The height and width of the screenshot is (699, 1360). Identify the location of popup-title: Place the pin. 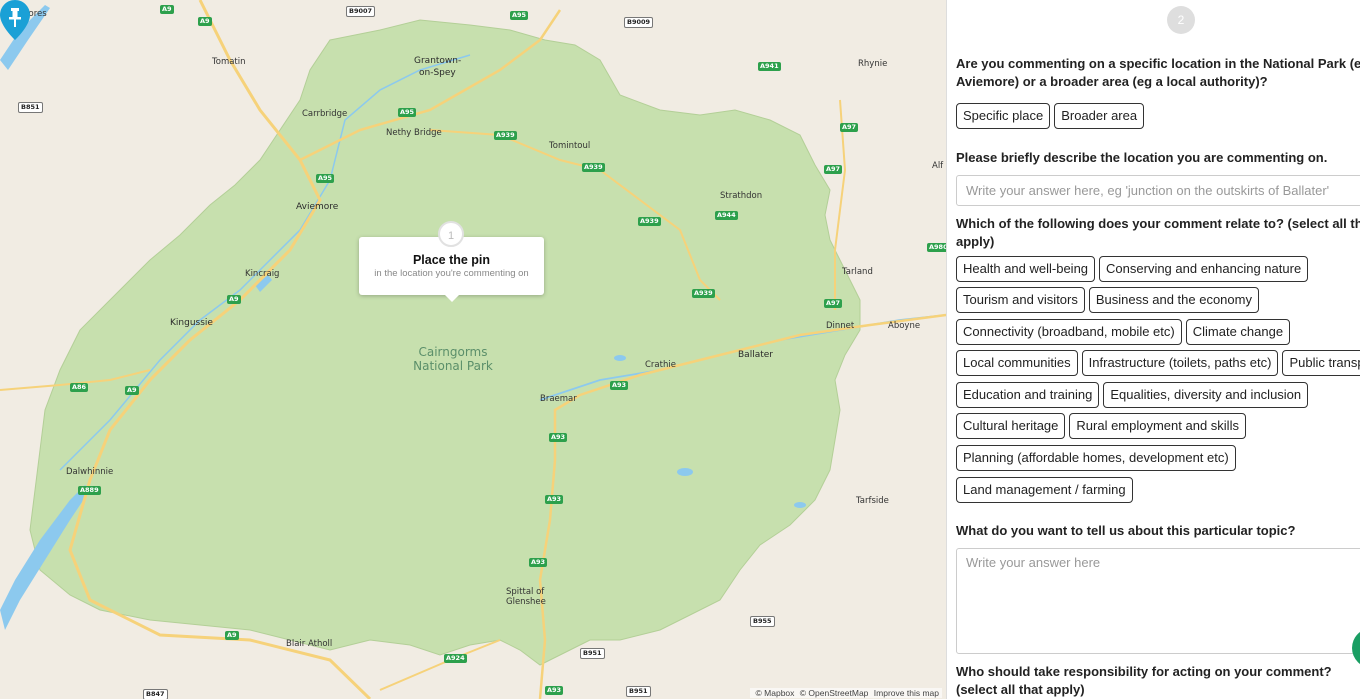
(451, 260).